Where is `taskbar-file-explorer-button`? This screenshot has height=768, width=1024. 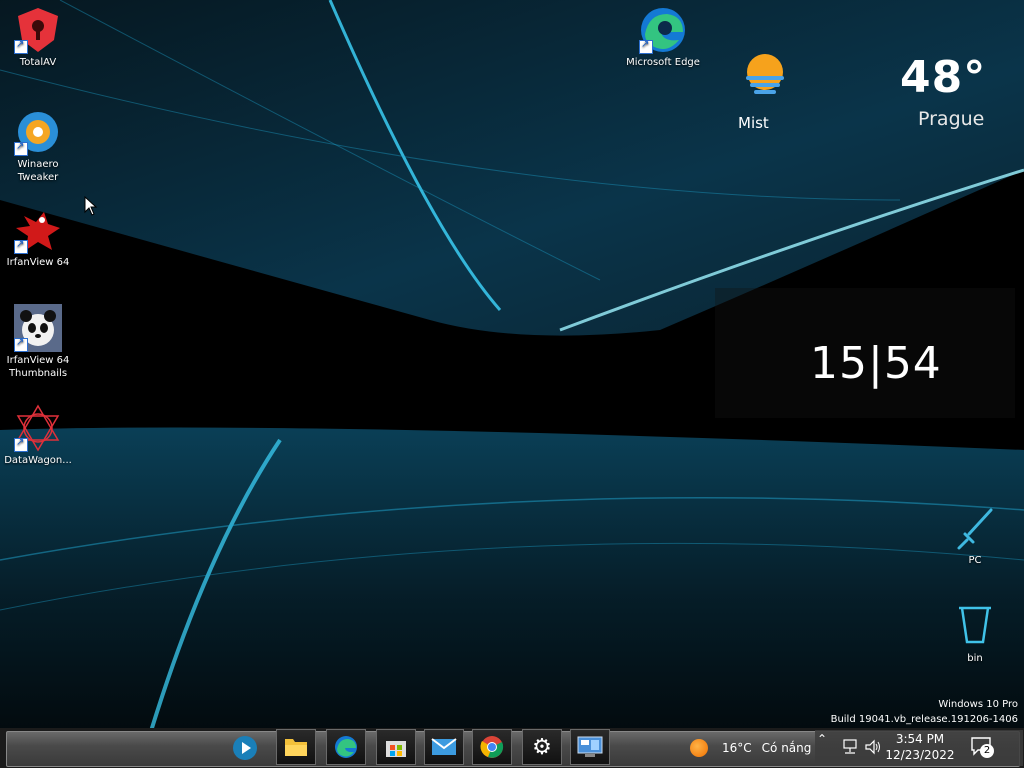 taskbar-file-explorer-button is located at coordinates (296, 747).